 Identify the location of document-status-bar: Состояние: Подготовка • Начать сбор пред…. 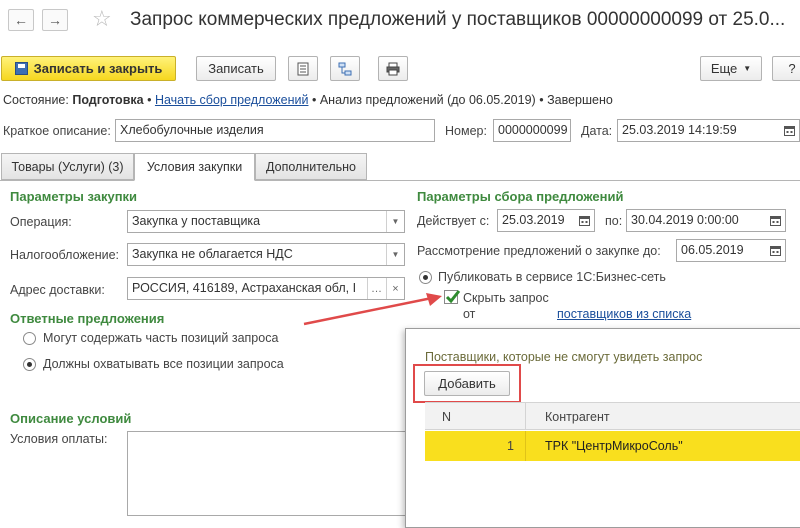
(308, 100).